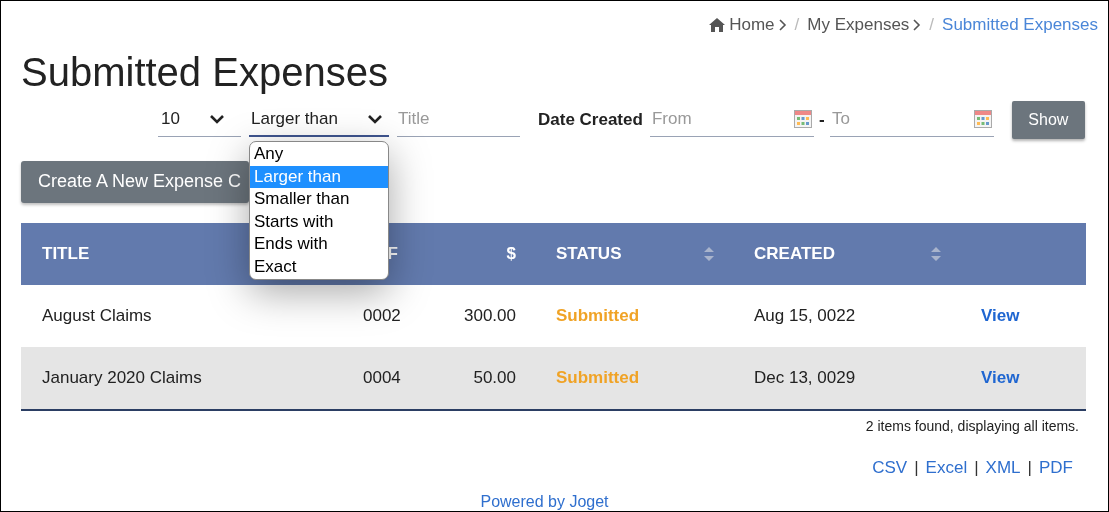  I want to click on export-link: PDF, so click(1056, 467).